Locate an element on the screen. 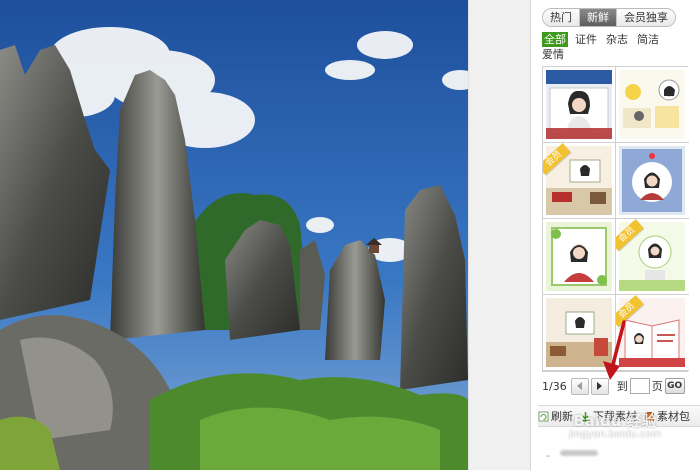 The width and height of the screenshot is (700, 470). page-status: 1/36 is located at coordinates (554, 386).